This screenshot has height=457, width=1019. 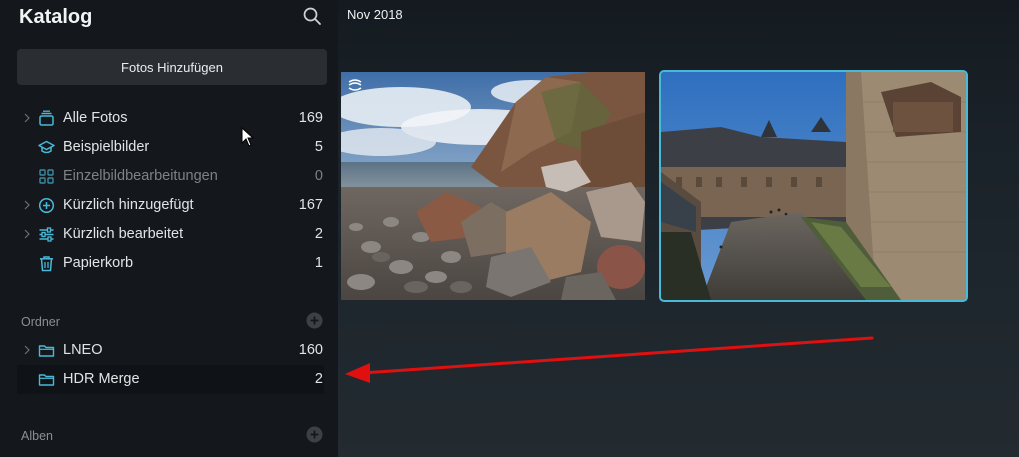 What do you see at coordinates (310, 118) in the screenshot?
I see `sidebar-item-count: 169` at bounding box center [310, 118].